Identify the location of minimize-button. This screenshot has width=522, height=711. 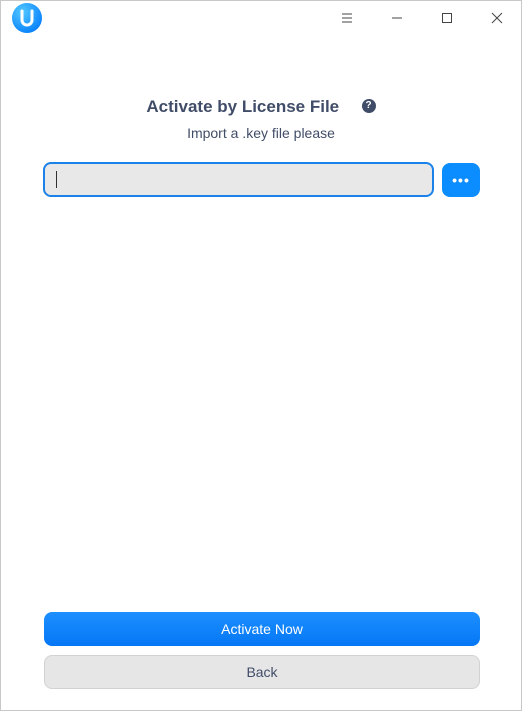
(397, 18).